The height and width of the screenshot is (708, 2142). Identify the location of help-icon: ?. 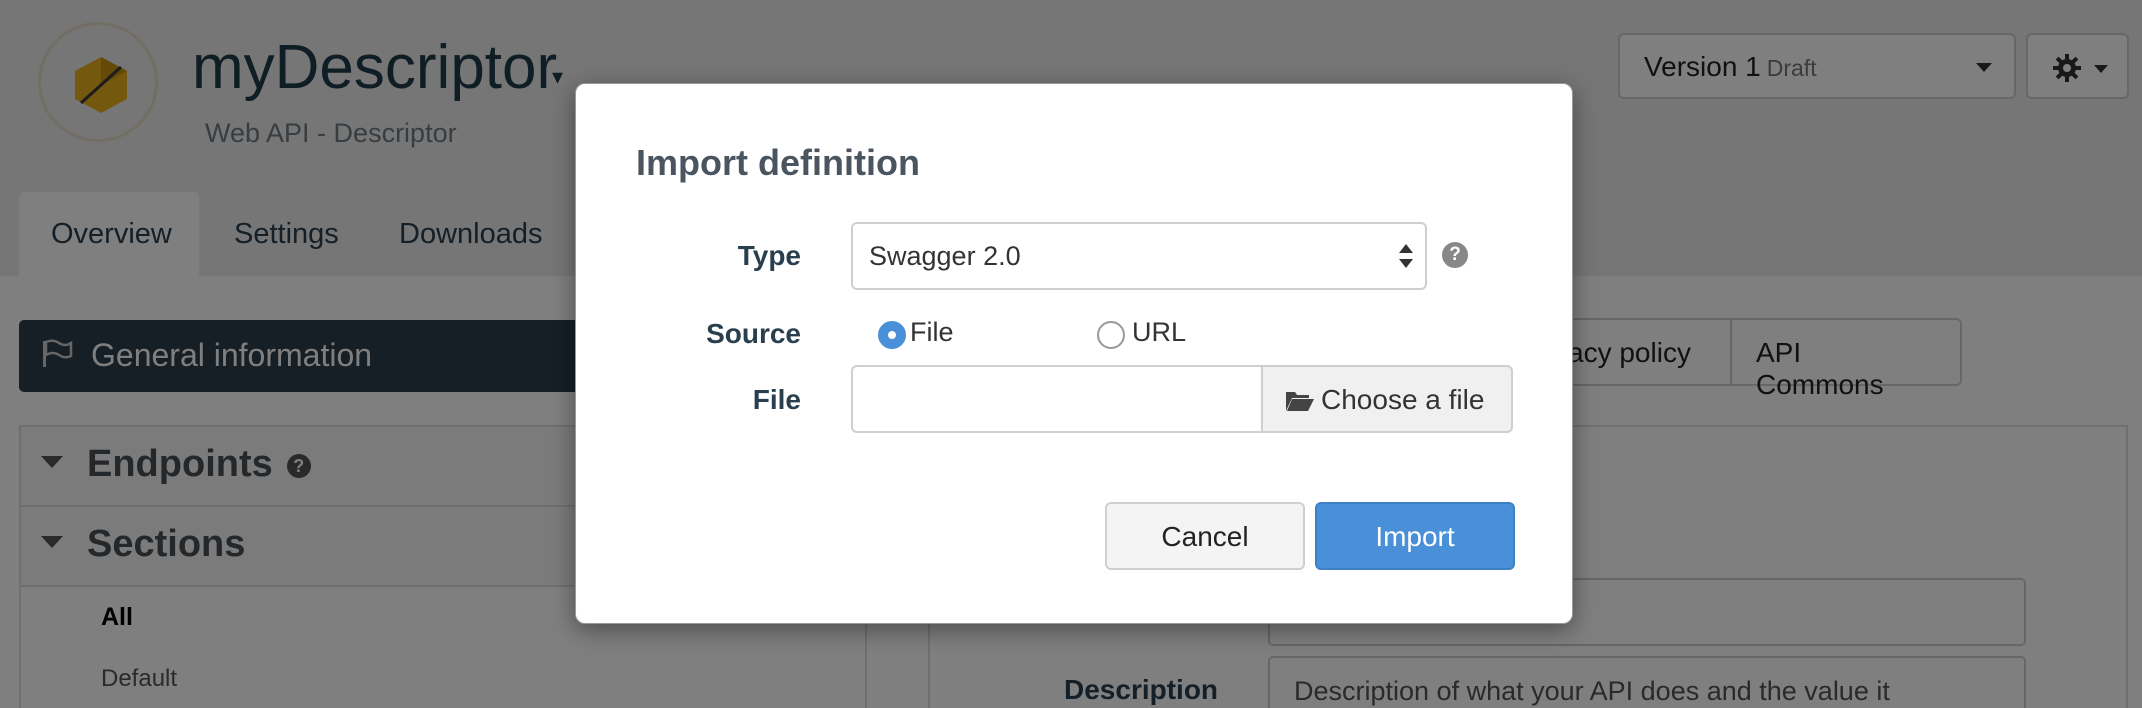
(1455, 255).